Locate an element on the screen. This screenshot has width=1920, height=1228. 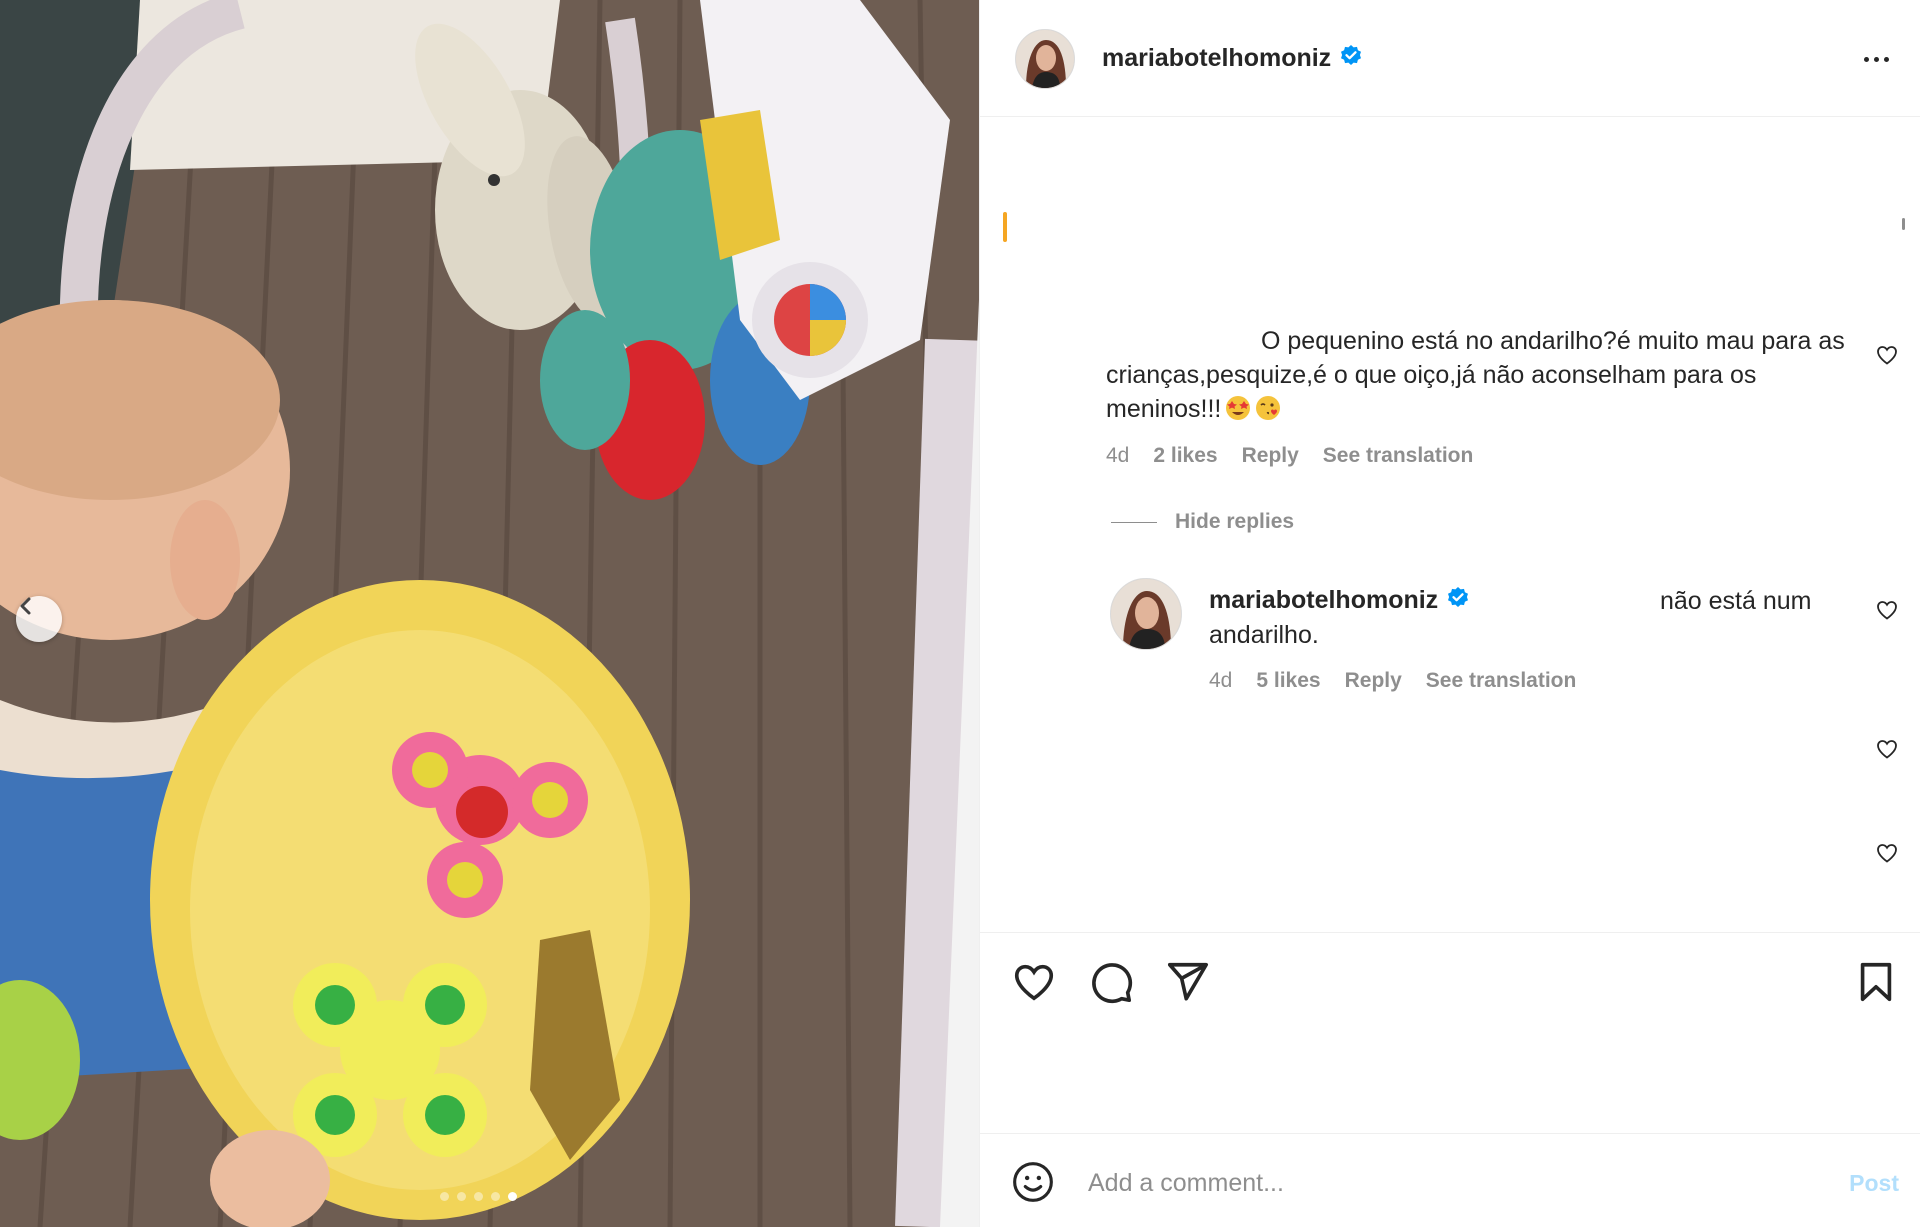
post-comment-button: Post is located at coordinates (1874, 1183).